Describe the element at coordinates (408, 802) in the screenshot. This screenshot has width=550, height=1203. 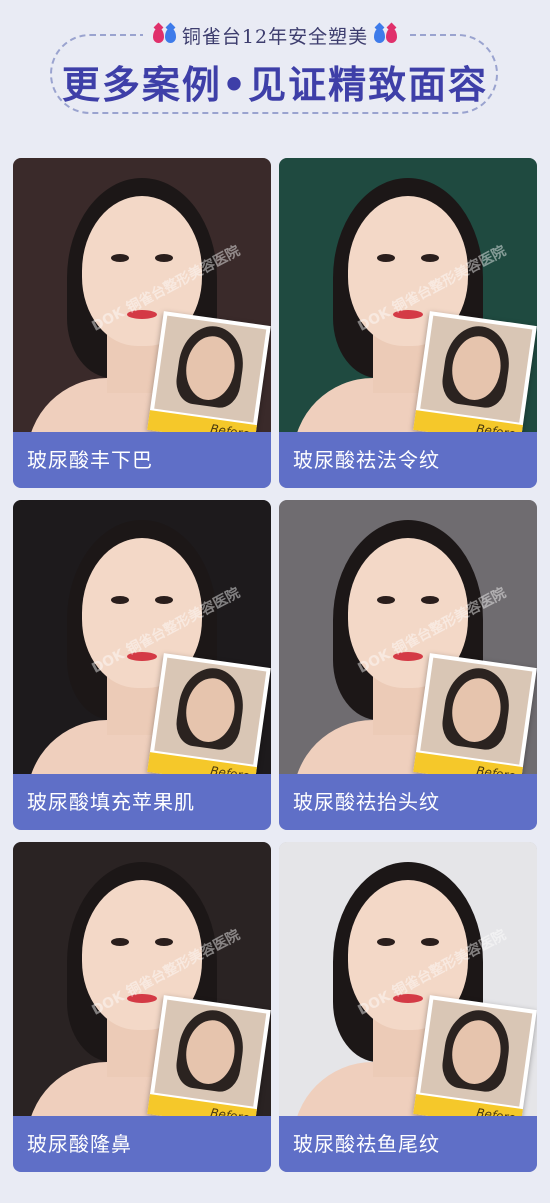
I see `case-caption: 玻尿酸祛抬头纹` at that location.